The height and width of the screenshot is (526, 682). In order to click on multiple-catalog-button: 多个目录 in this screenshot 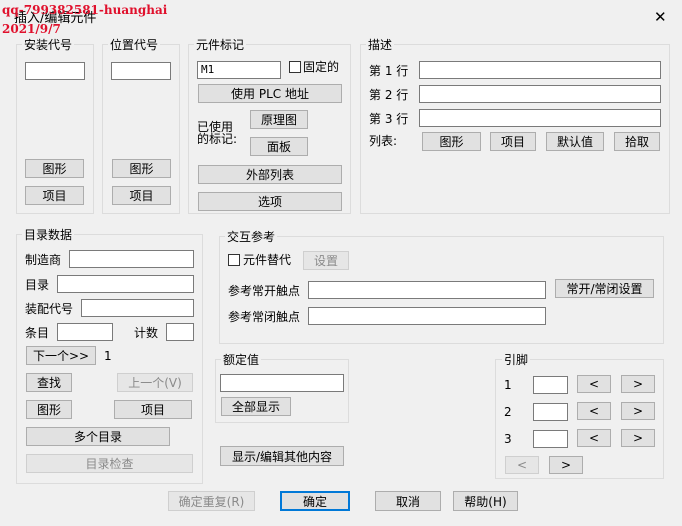, I will do `click(98, 436)`.